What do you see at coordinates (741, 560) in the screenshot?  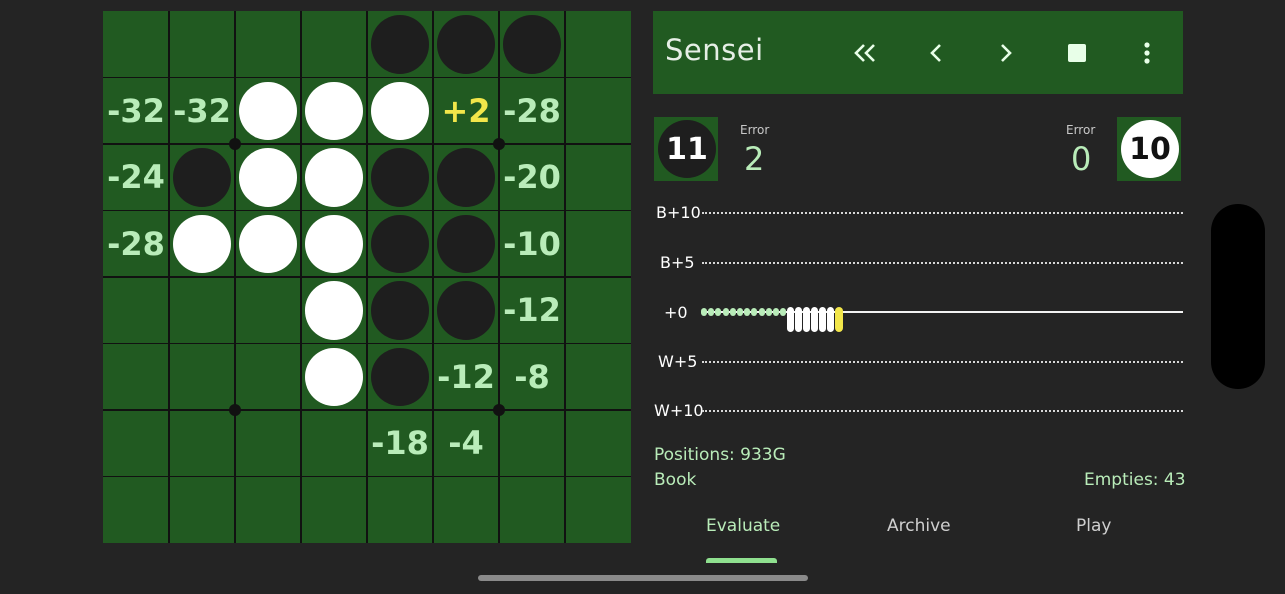 I see `active-tab-indicator` at bounding box center [741, 560].